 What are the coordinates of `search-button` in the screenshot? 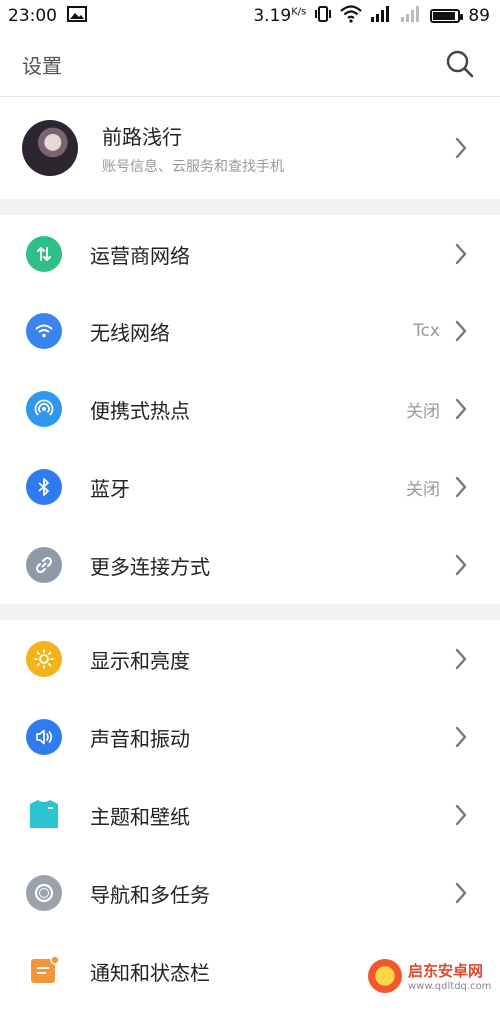 It's located at (460, 64).